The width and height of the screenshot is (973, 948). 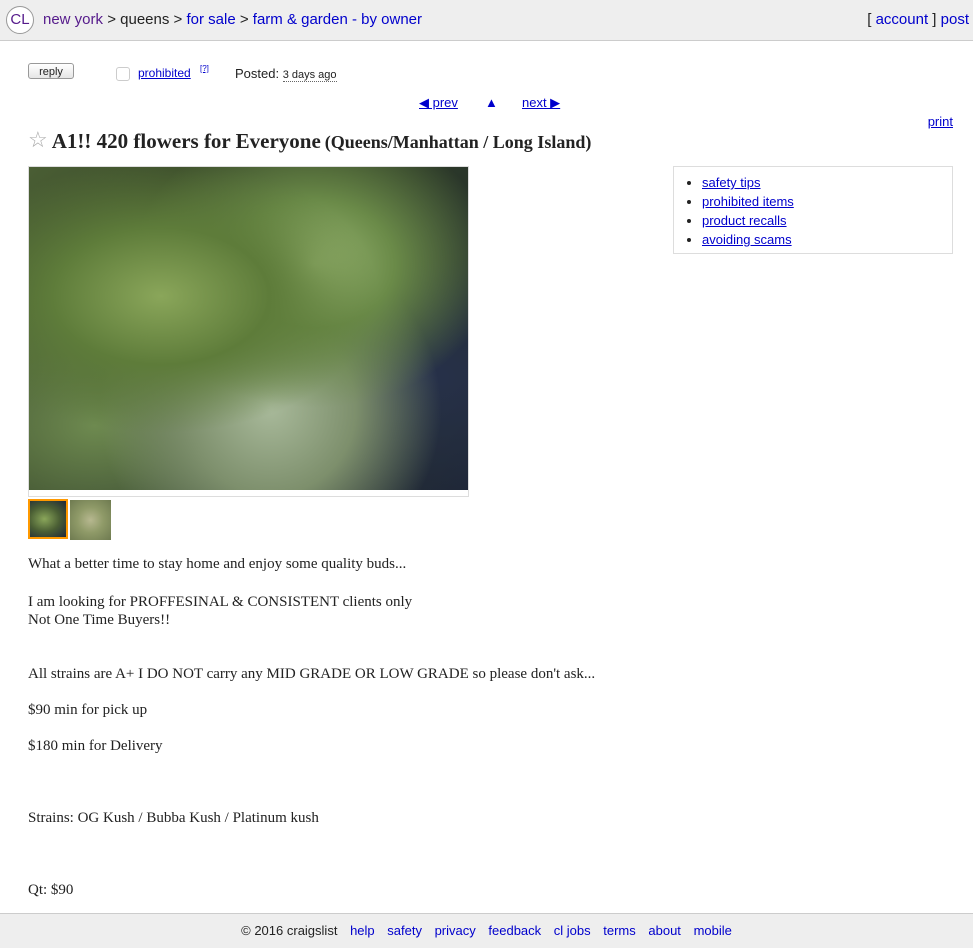 I want to click on body-line: Not One Time Buyers!!, so click(x=99, y=620).